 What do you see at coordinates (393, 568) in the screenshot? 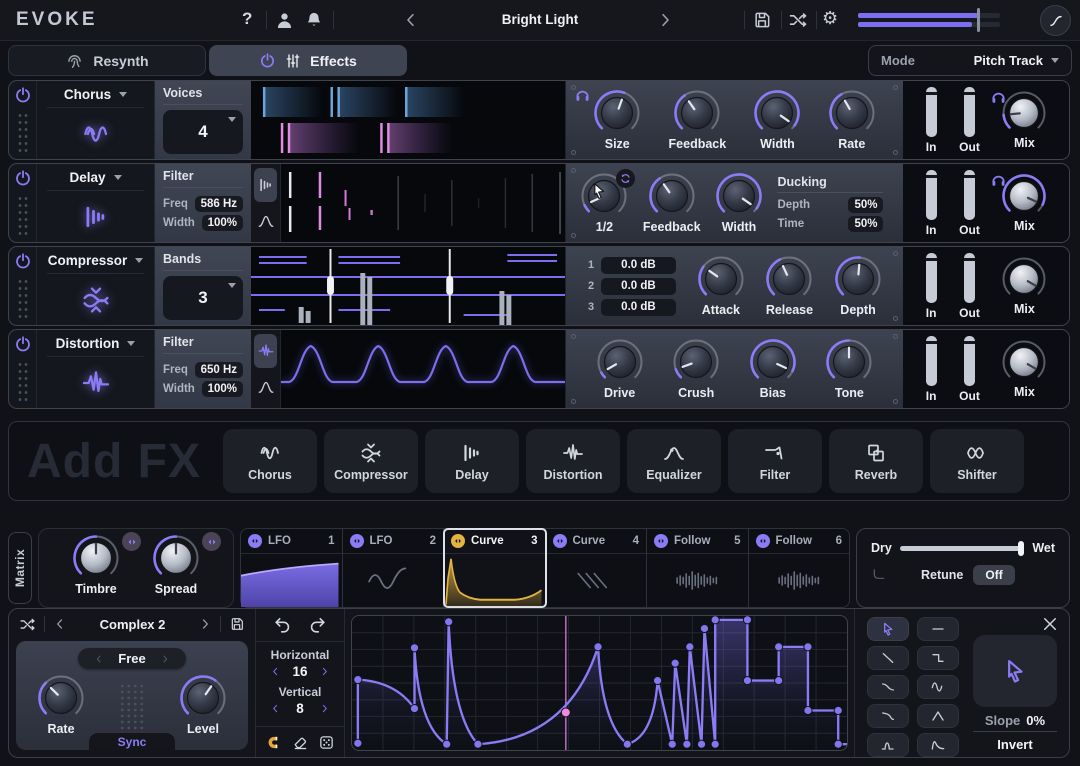
I see `mod-slot-lfo-2: LFO 2` at bounding box center [393, 568].